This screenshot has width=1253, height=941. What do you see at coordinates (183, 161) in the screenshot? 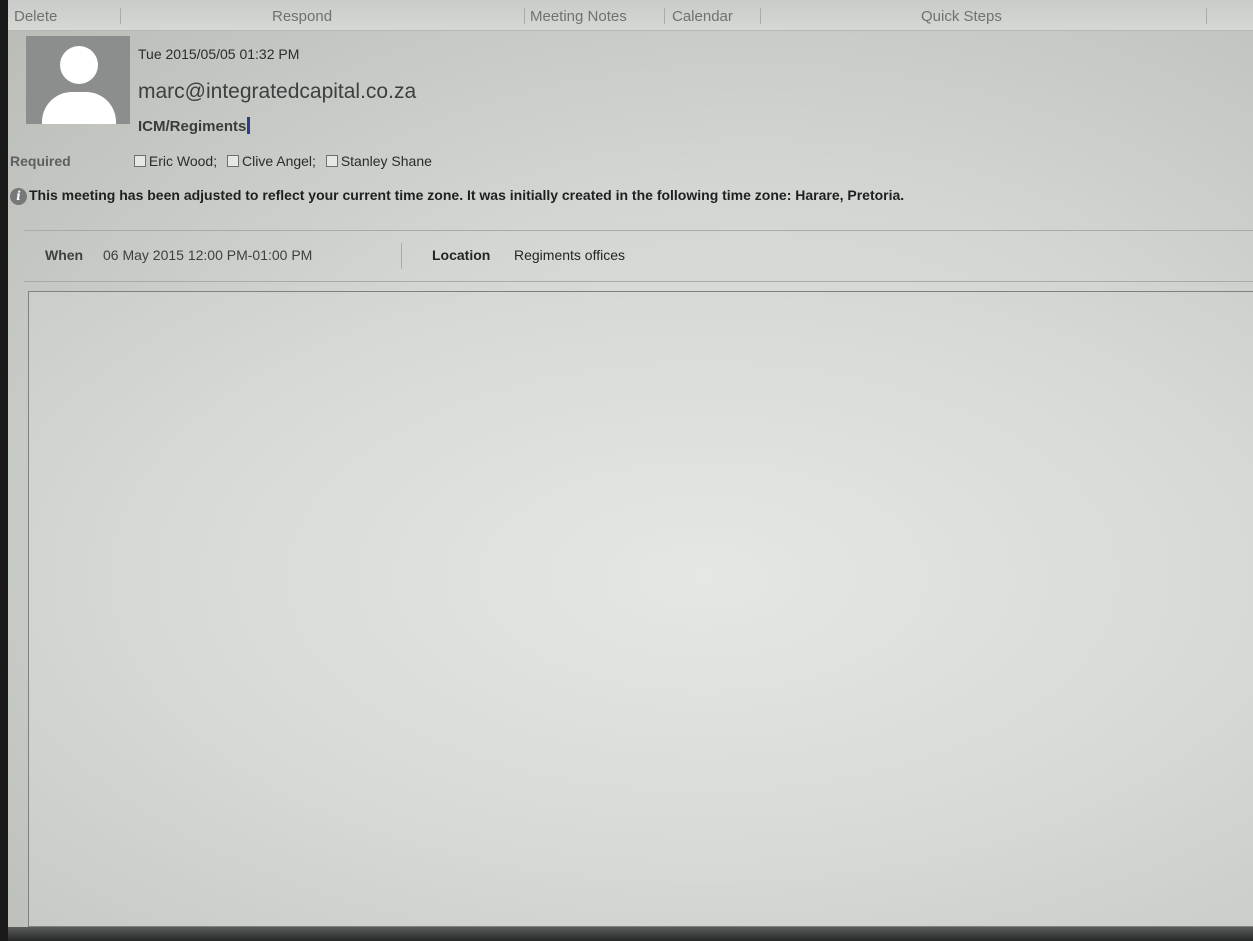
I see `attendee-name: Eric Wood;` at bounding box center [183, 161].